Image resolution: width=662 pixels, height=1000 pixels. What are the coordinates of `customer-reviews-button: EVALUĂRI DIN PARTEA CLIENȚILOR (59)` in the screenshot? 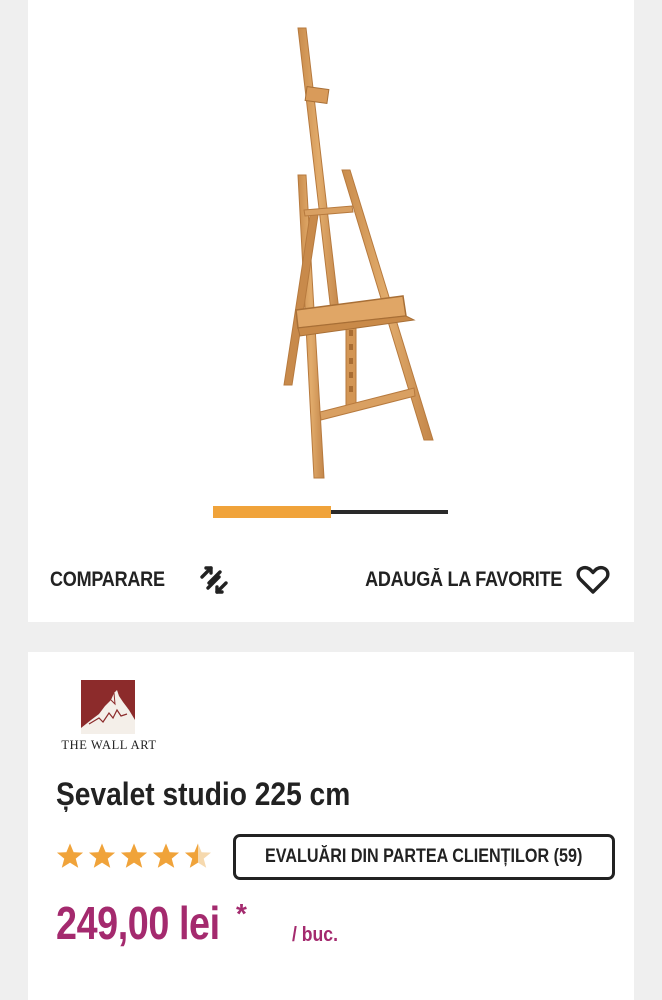 It's located at (424, 857).